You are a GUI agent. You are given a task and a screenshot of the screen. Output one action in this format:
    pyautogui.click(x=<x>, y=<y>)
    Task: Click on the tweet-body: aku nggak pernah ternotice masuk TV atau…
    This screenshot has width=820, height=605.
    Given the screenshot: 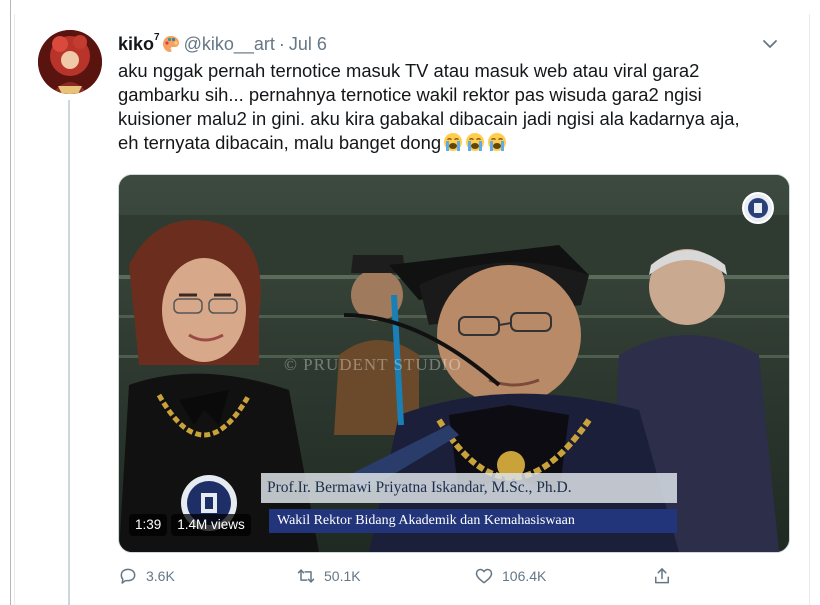 What is the action you would take?
    pyautogui.click(x=429, y=106)
    